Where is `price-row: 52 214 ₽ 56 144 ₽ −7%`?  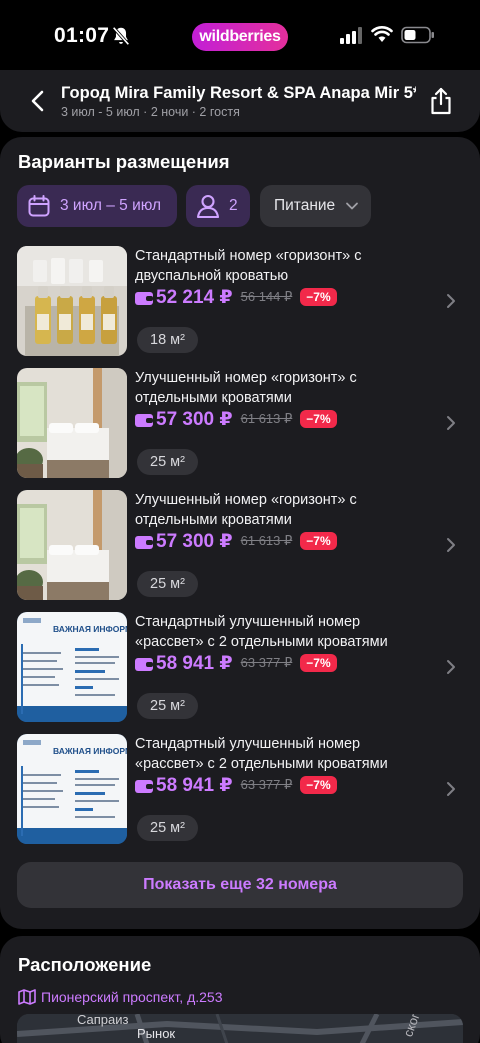
price-row: 52 214 ₽ 56 144 ₽ −7% is located at coordinates (236, 297).